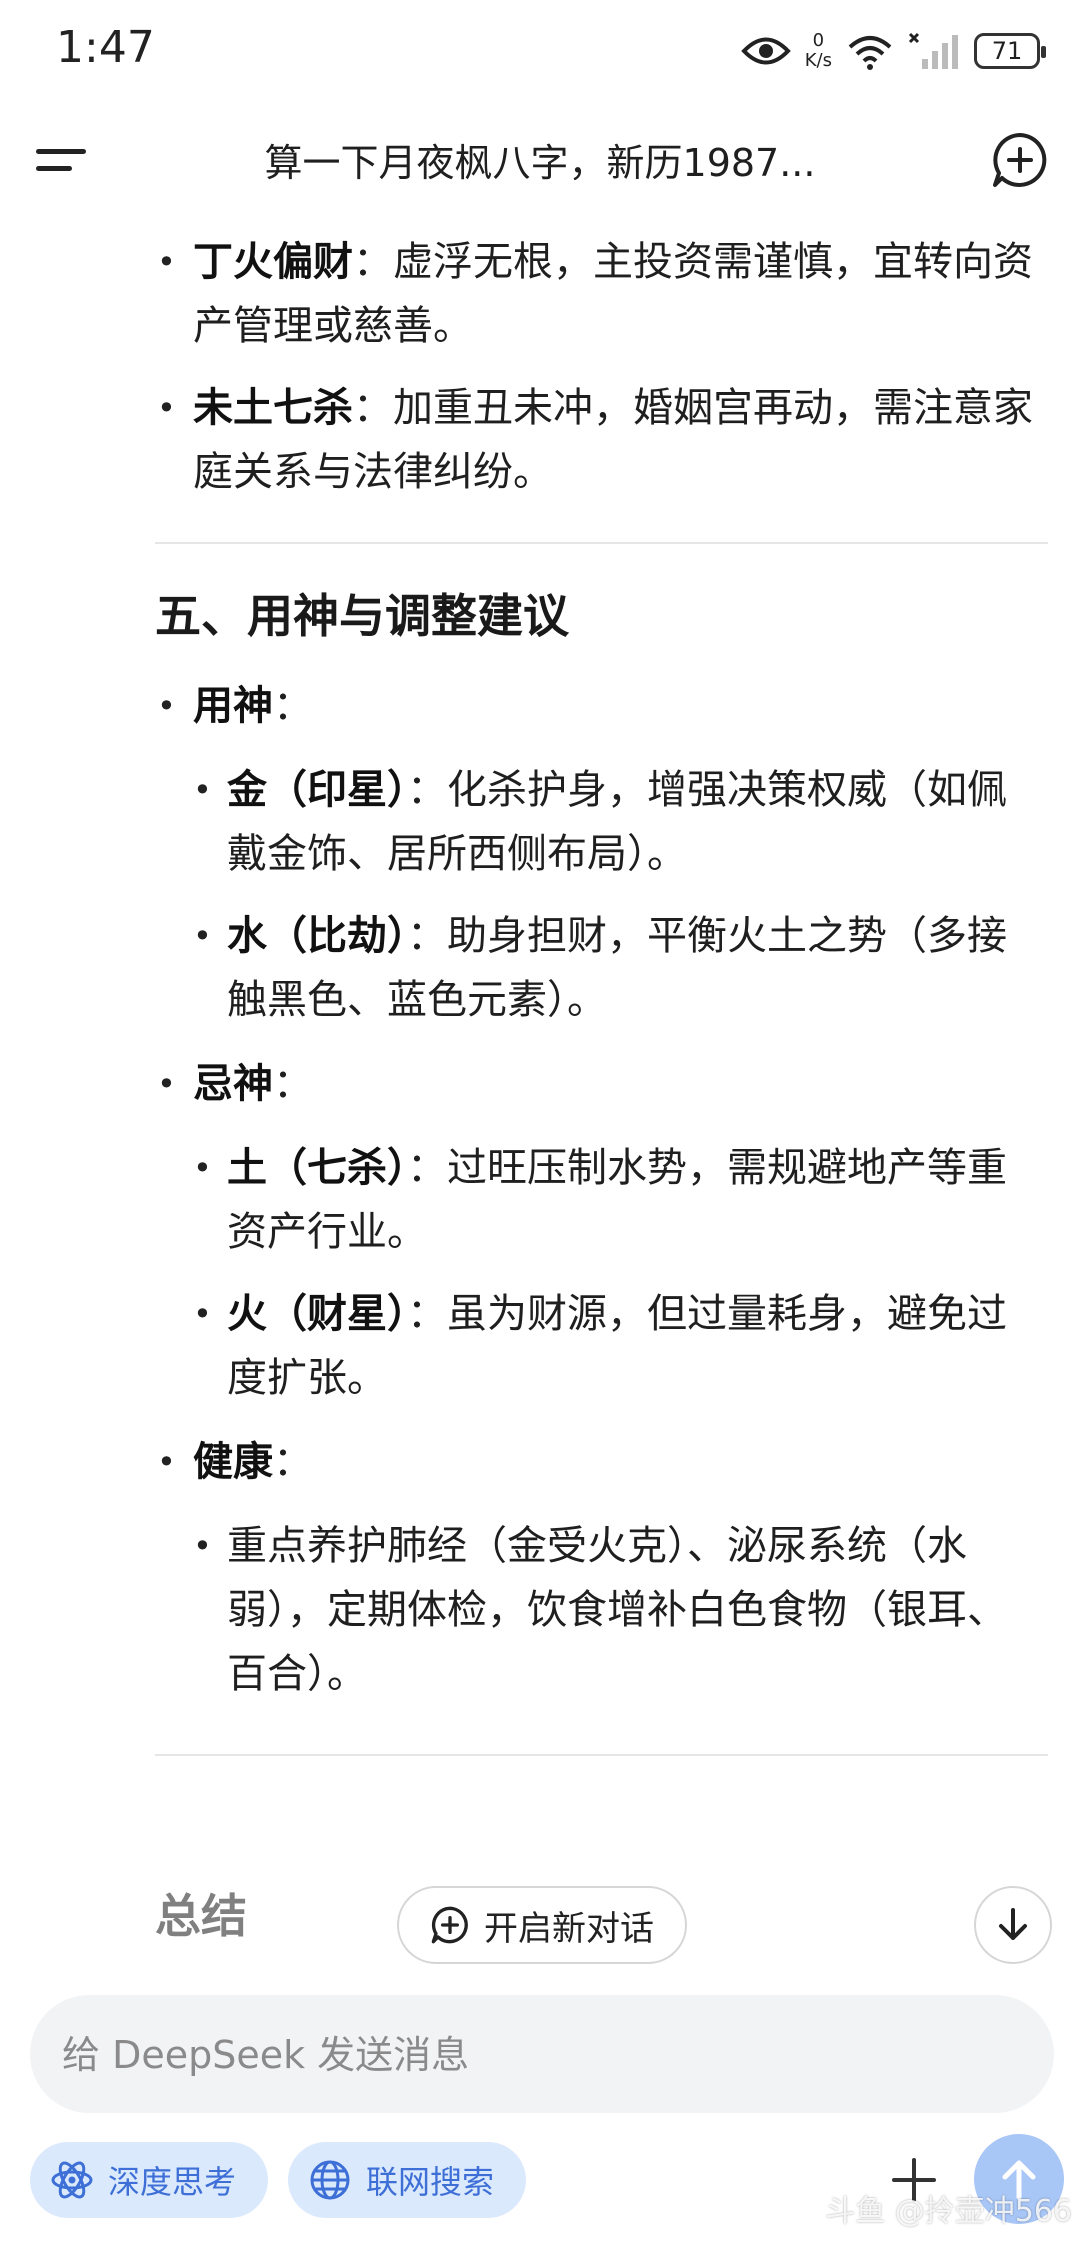  I want to click on deep-think-toggle: 深度思考, so click(149, 2180).